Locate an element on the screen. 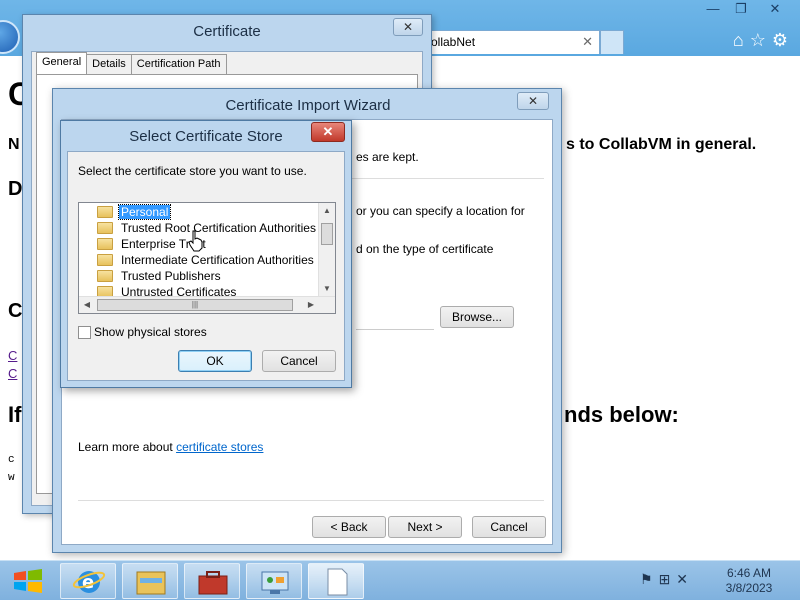 The image size is (800, 600). certificate-close-button: ✕ is located at coordinates (408, 27).